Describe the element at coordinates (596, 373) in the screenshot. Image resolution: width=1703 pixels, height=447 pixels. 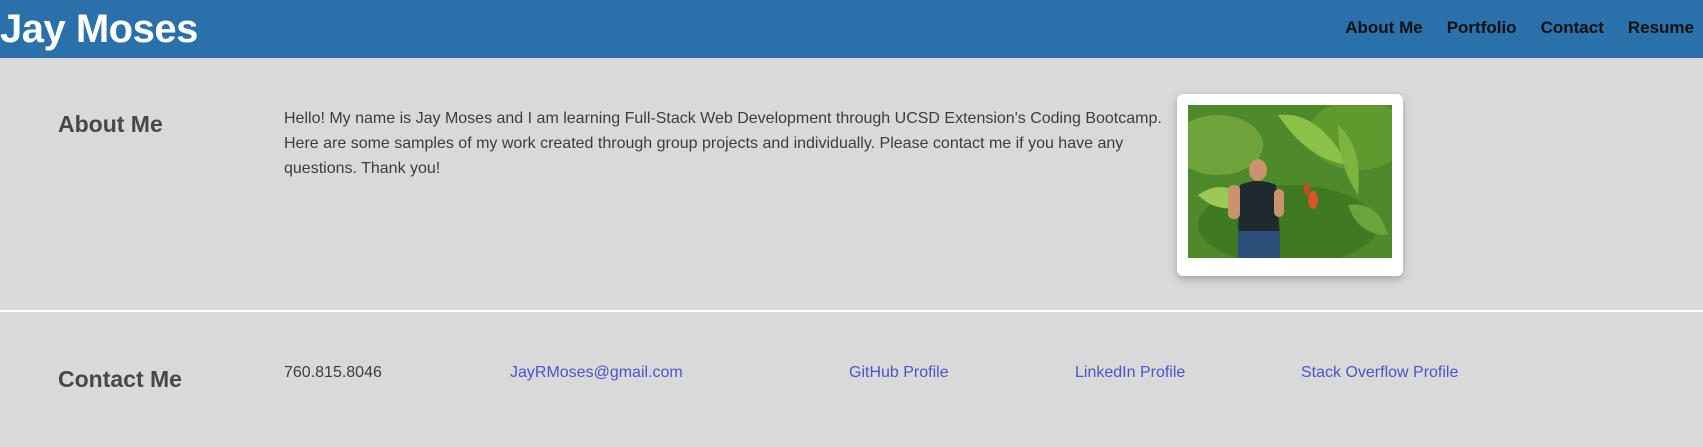
I see `email-link: JayRMoses@gmail.com` at that location.